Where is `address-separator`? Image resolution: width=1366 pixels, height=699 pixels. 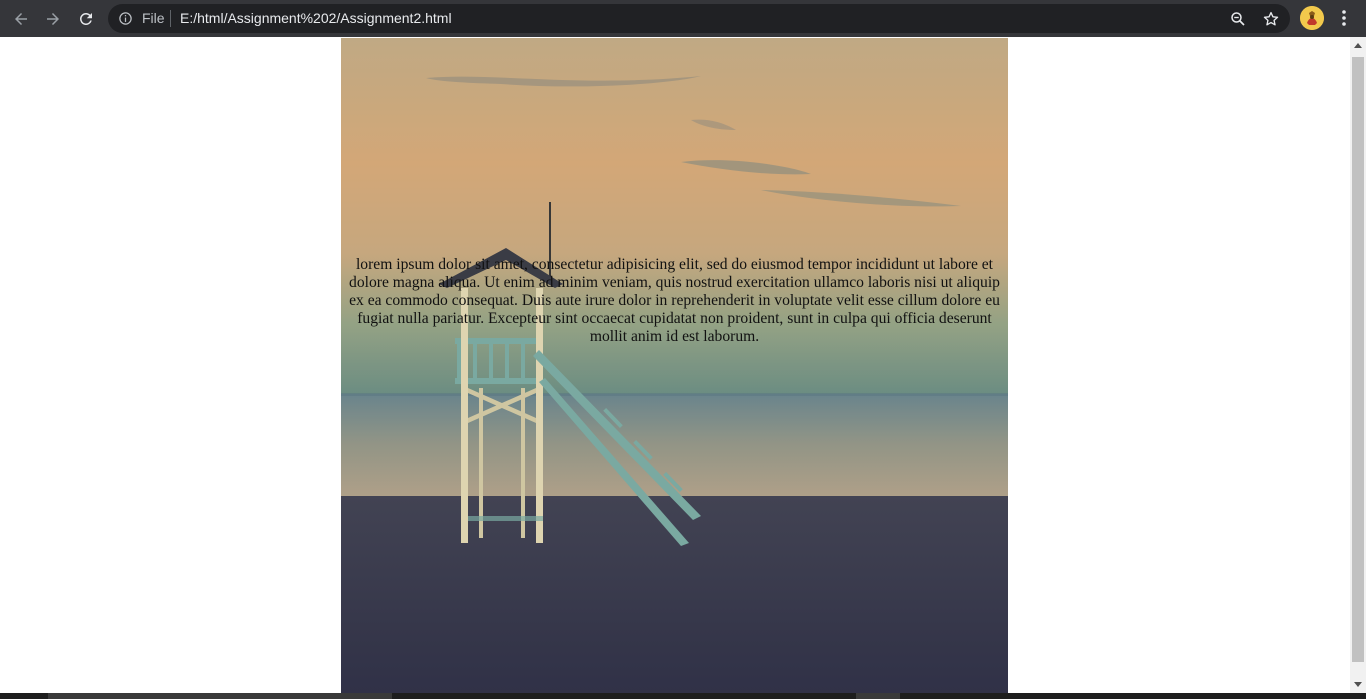
address-separator is located at coordinates (170, 18).